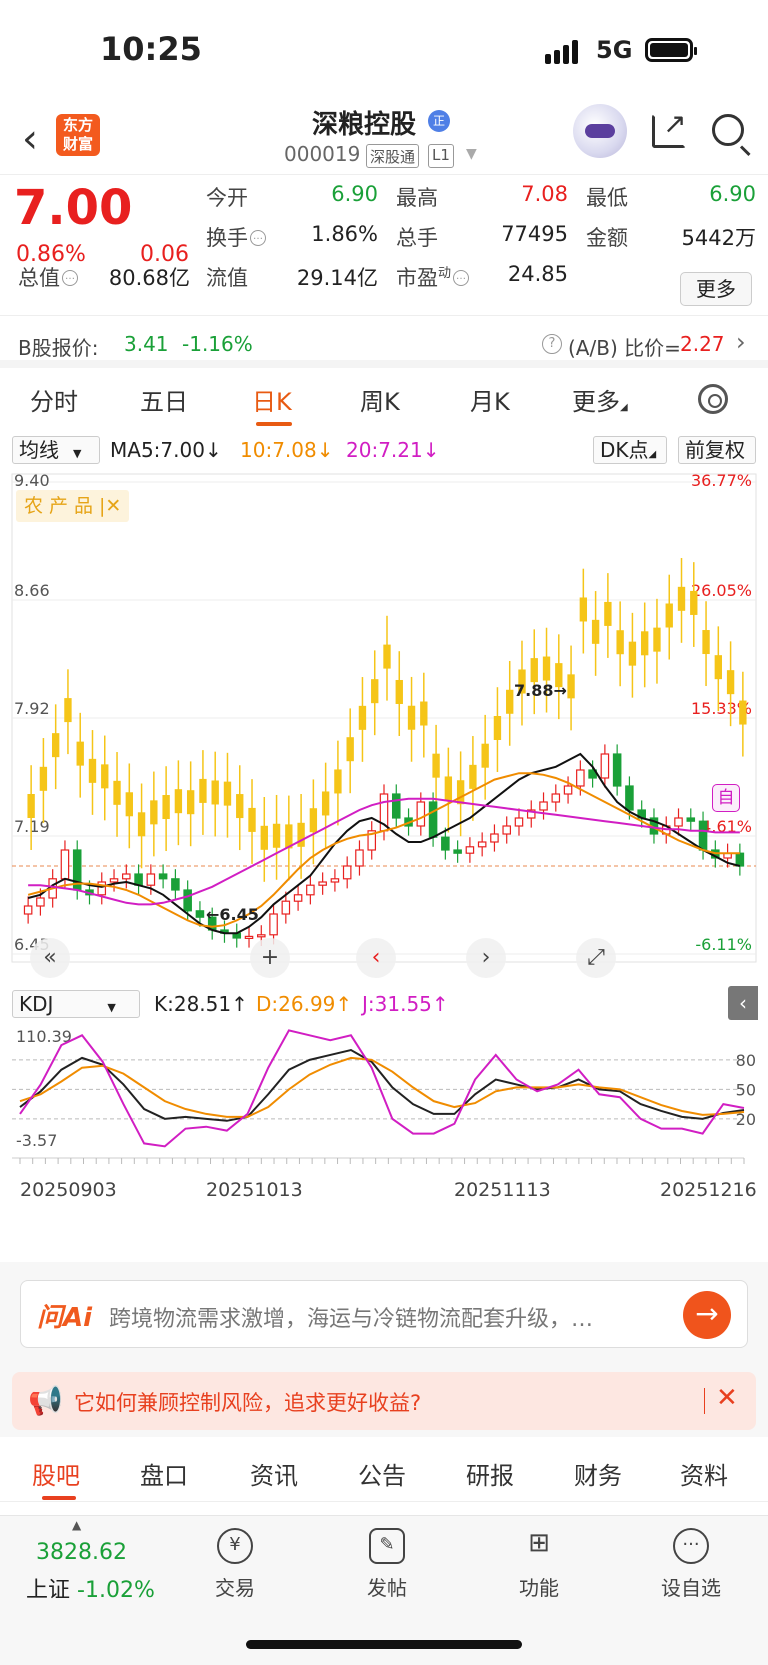  I want to click on j-value: J:31.55↑, so click(405, 1004).